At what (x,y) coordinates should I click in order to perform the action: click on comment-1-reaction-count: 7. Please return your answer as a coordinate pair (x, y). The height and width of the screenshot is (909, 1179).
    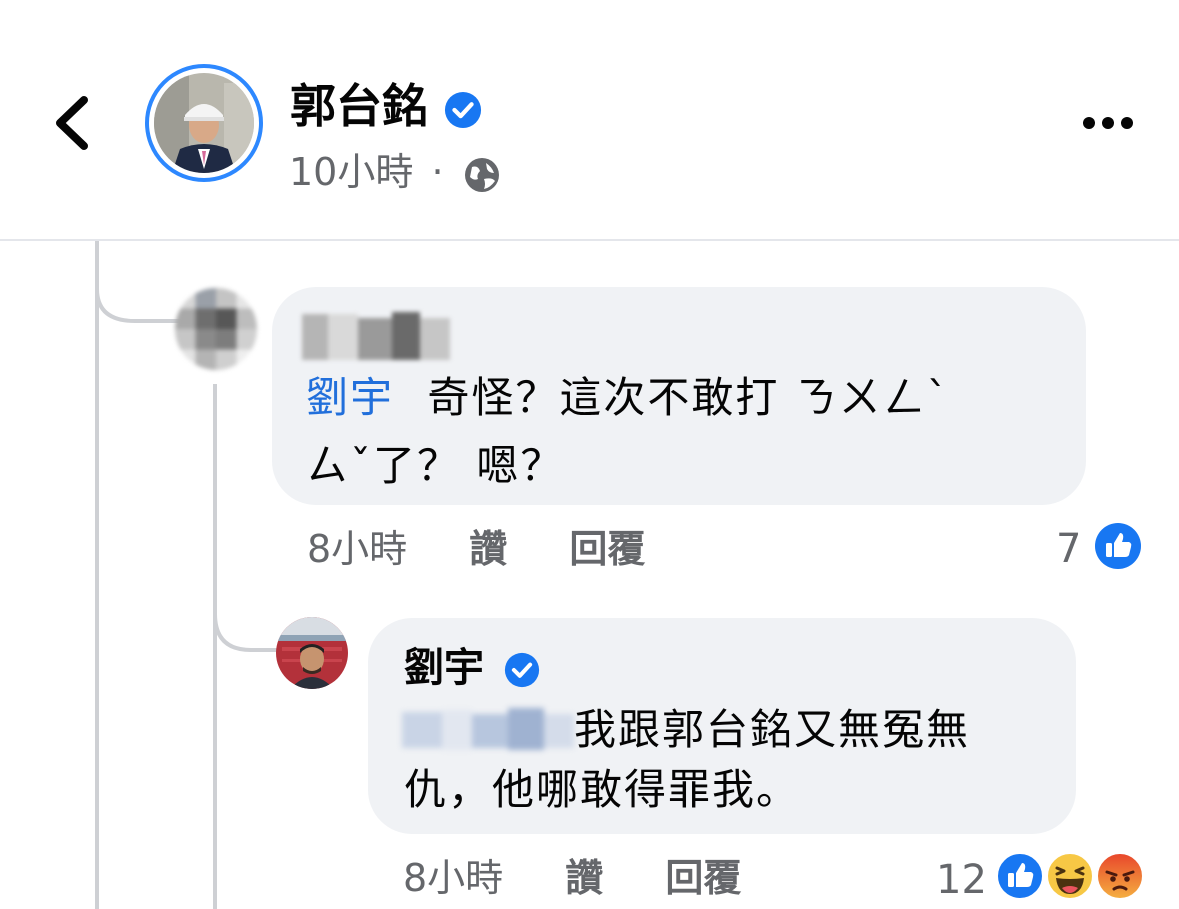
    Looking at the image, I should click on (1068, 549).